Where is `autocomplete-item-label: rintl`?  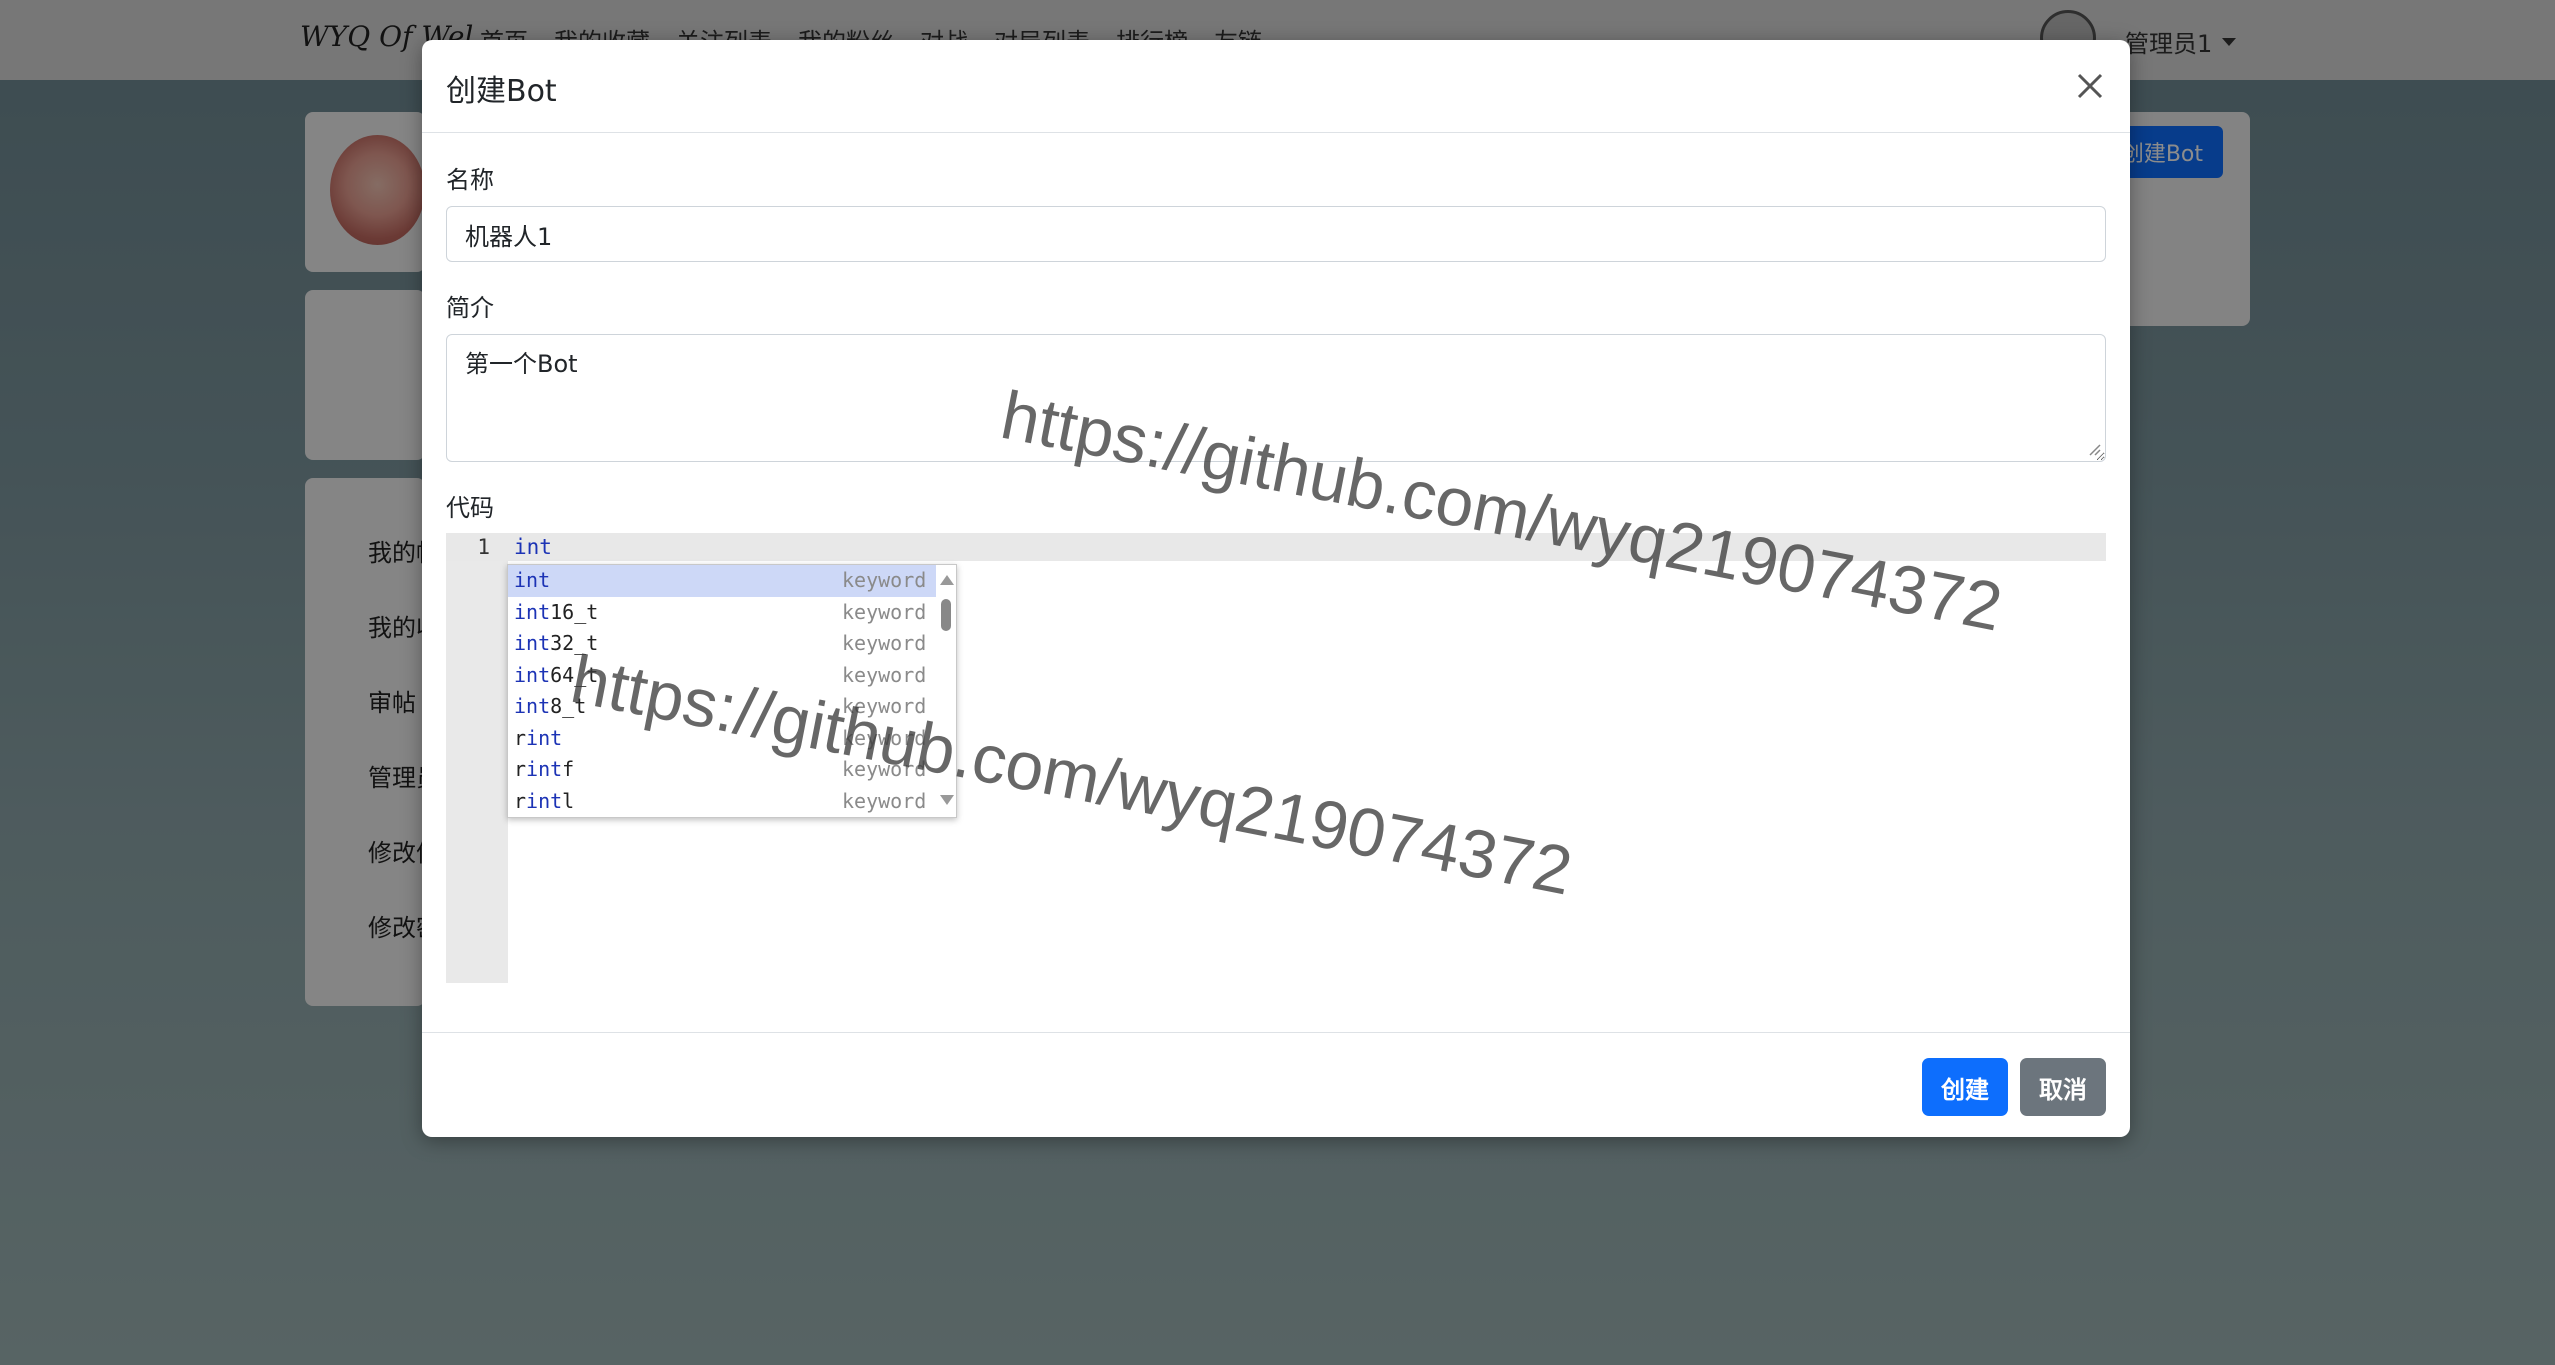 autocomplete-item-label: rintl is located at coordinates (544, 802).